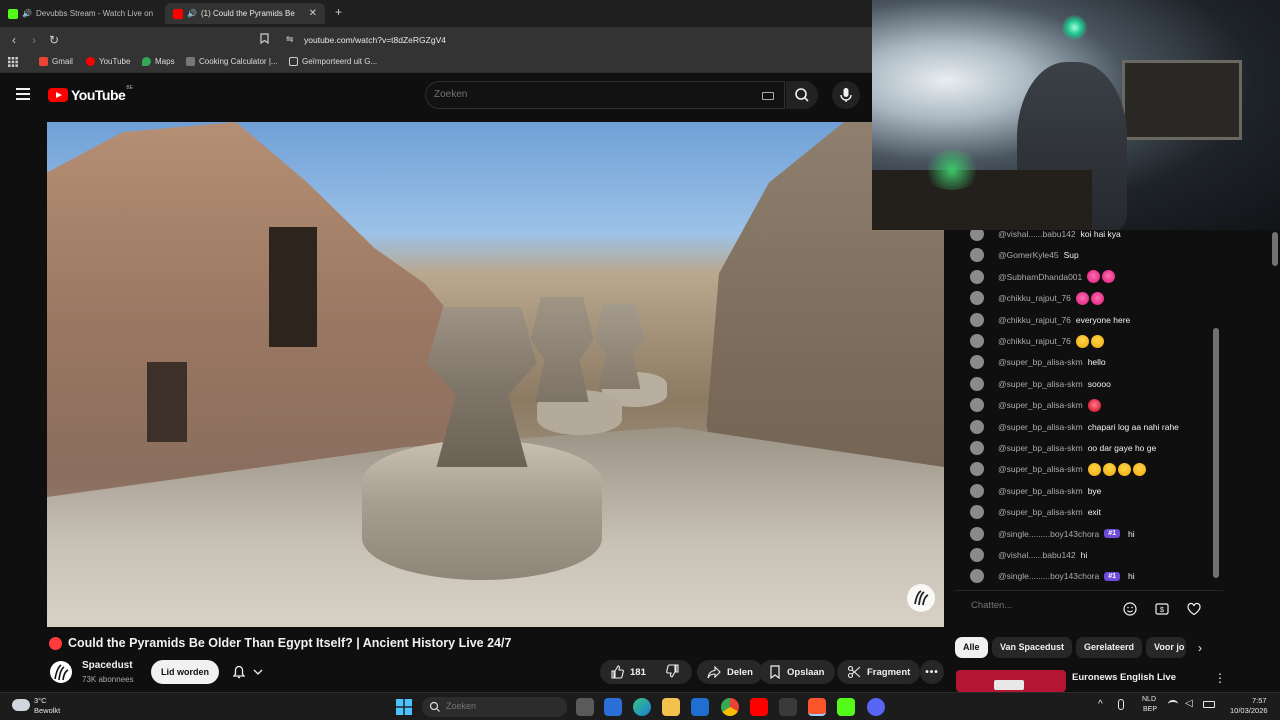  Describe the element at coordinates (876, 707) in the screenshot. I see `discord-icon` at that location.